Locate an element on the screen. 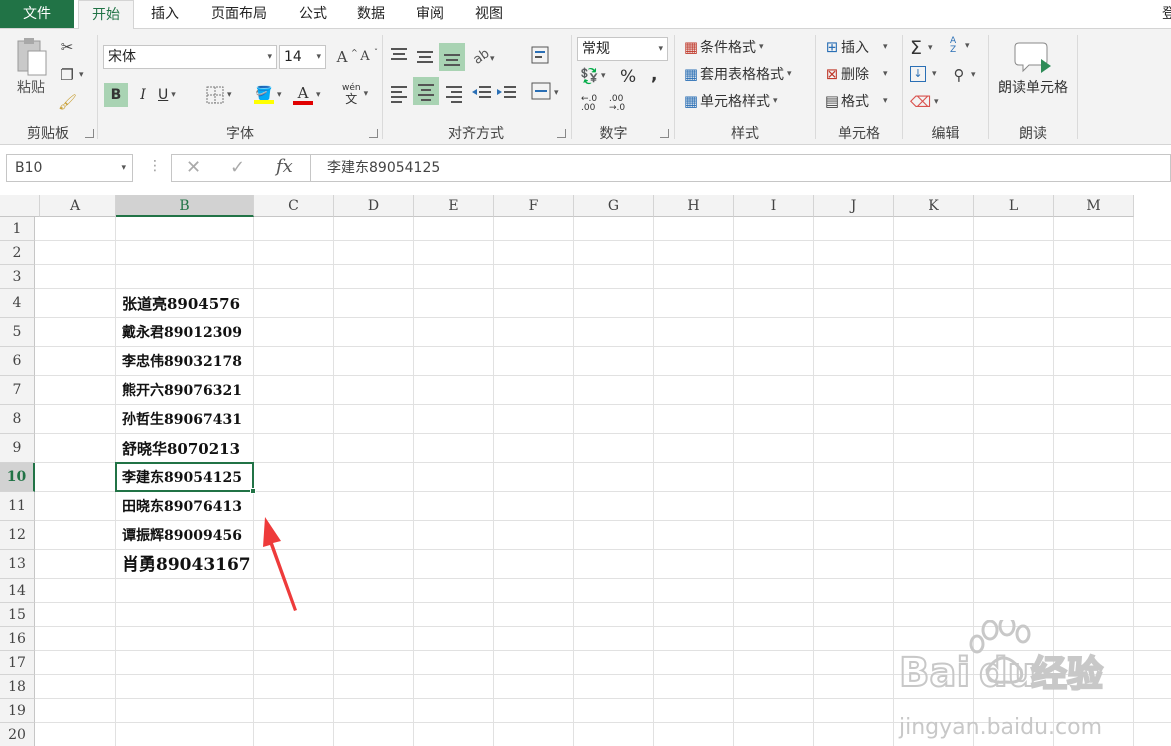  find-select-button: ⚲ ▾ is located at coordinates (963, 75).